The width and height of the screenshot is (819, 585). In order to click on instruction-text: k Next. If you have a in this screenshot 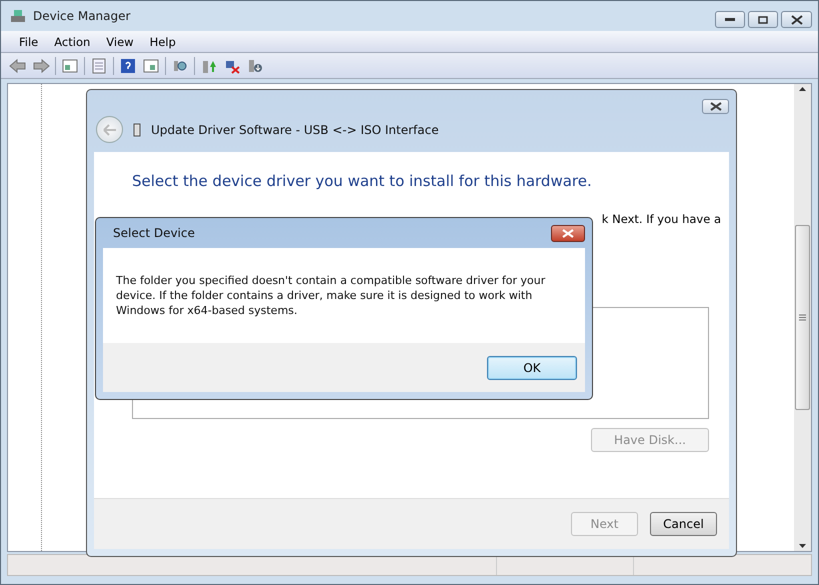, I will do `click(661, 219)`.